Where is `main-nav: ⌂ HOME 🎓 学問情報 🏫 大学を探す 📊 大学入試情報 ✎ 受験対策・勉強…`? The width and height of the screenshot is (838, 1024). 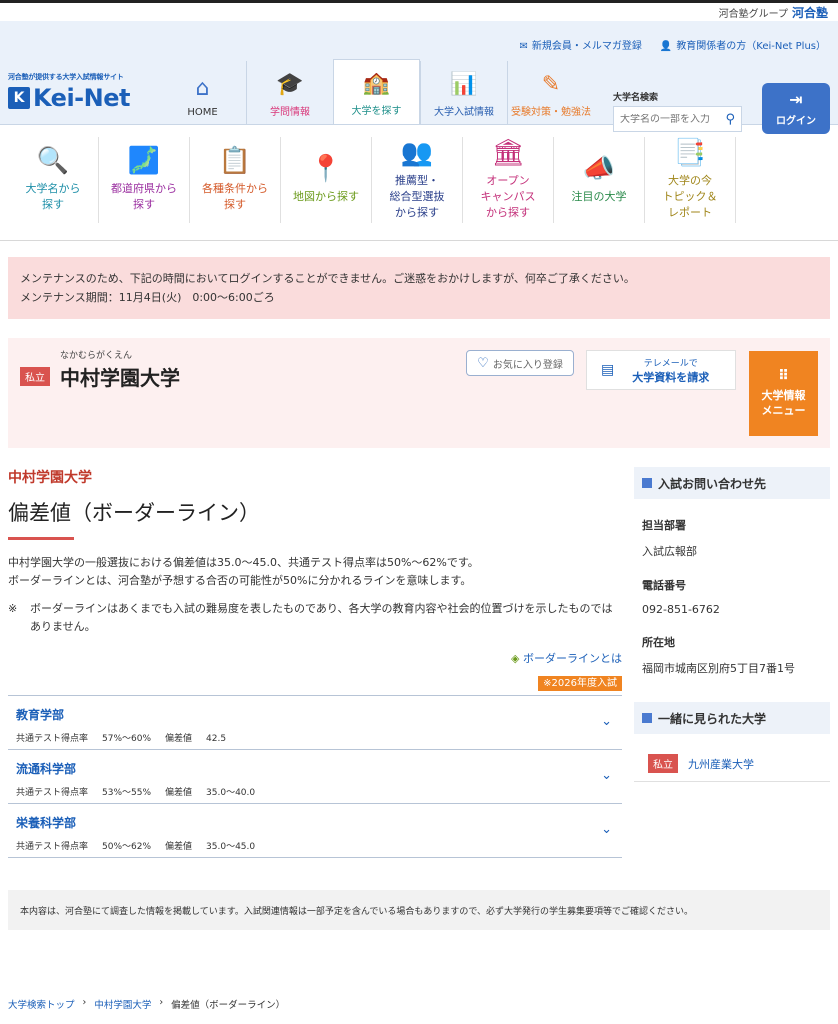 main-nav: ⌂ HOME 🎓 学問情報 🏫 大学を探す 📊 大学入試情報 ✎ 受験対策・勉強… is located at coordinates (376, 92).